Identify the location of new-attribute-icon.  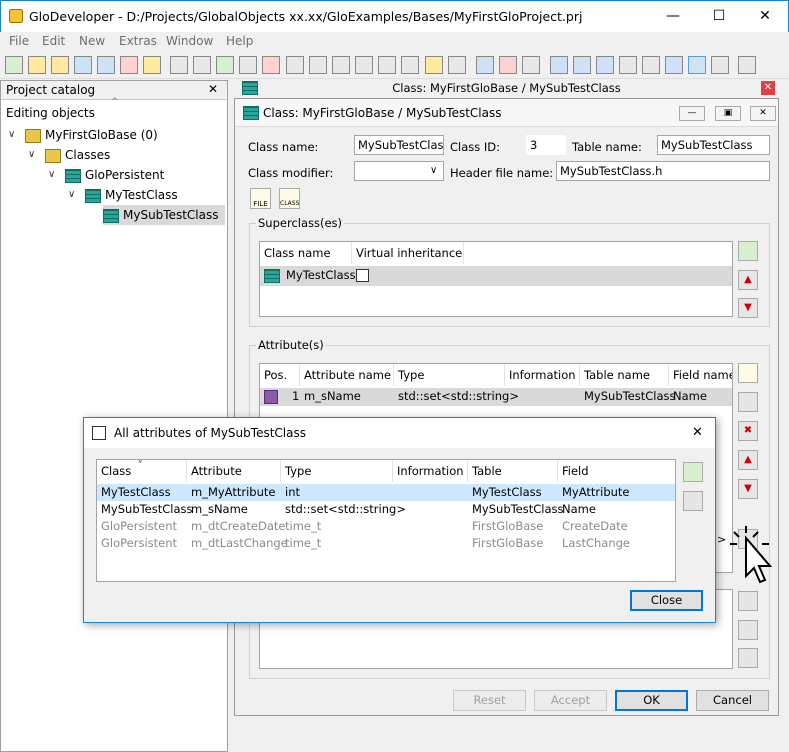
(434, 65).